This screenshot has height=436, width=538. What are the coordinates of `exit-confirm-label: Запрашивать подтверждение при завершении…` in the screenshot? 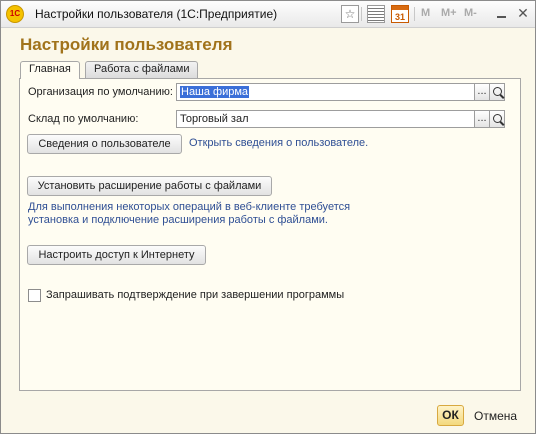 It's located at (195, 295).